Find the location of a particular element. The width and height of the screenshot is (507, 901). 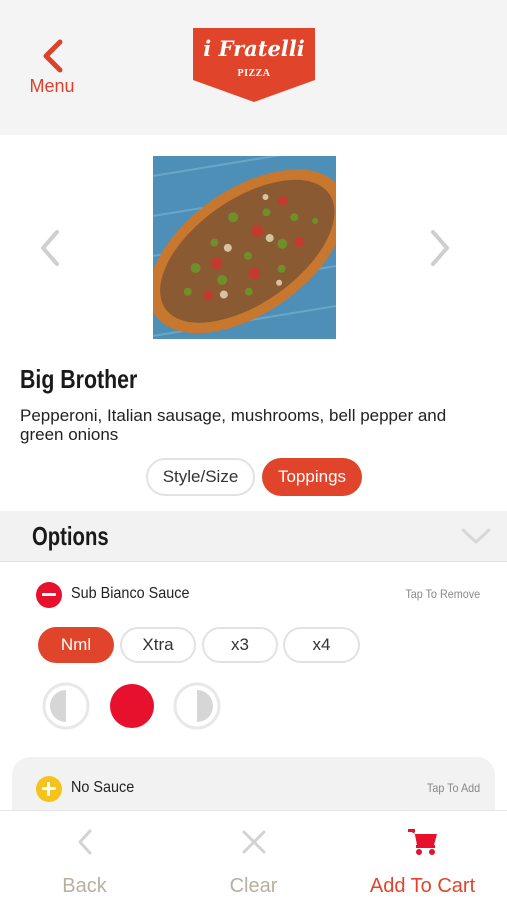

cart-icon is located at coordinates (422, 842).